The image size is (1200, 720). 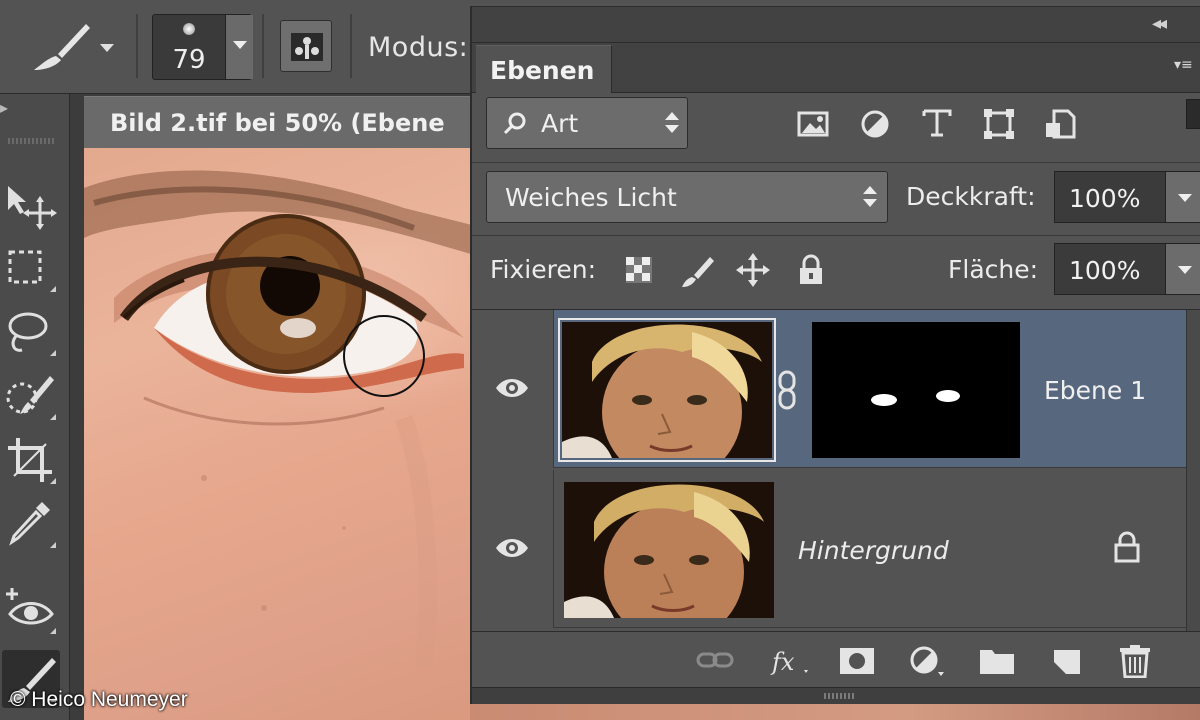 I want to click on toolbar-grip, so click(x=32, y=141).